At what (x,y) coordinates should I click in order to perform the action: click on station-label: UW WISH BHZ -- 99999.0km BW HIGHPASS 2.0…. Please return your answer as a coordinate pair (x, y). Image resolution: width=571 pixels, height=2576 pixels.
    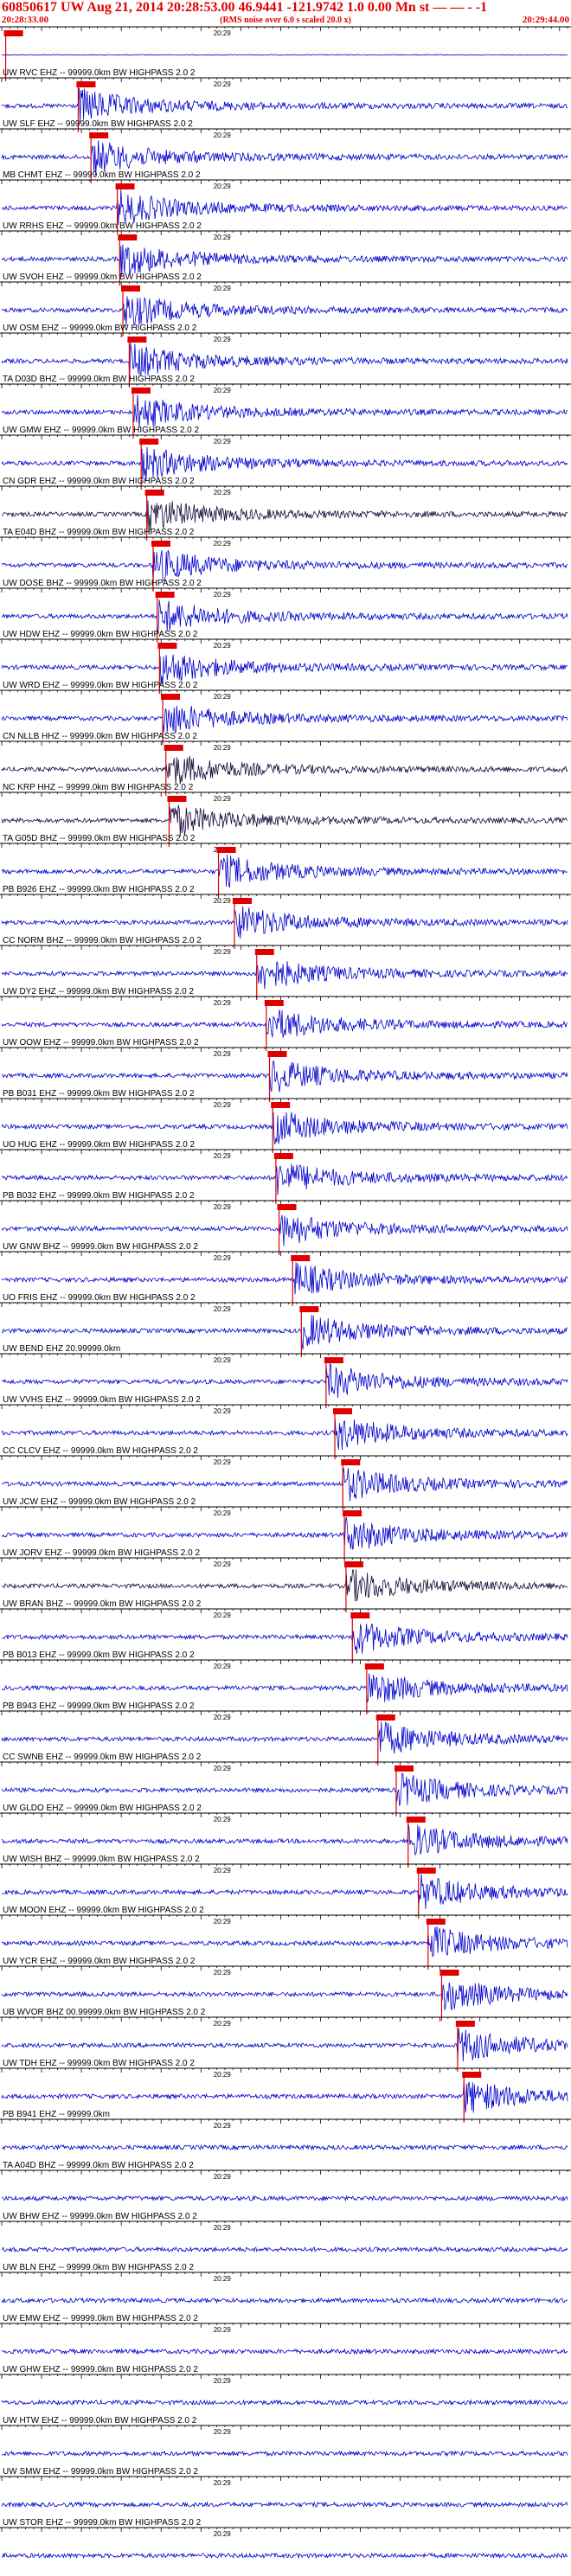
    Looking at the image, I should click on (101, 1859).